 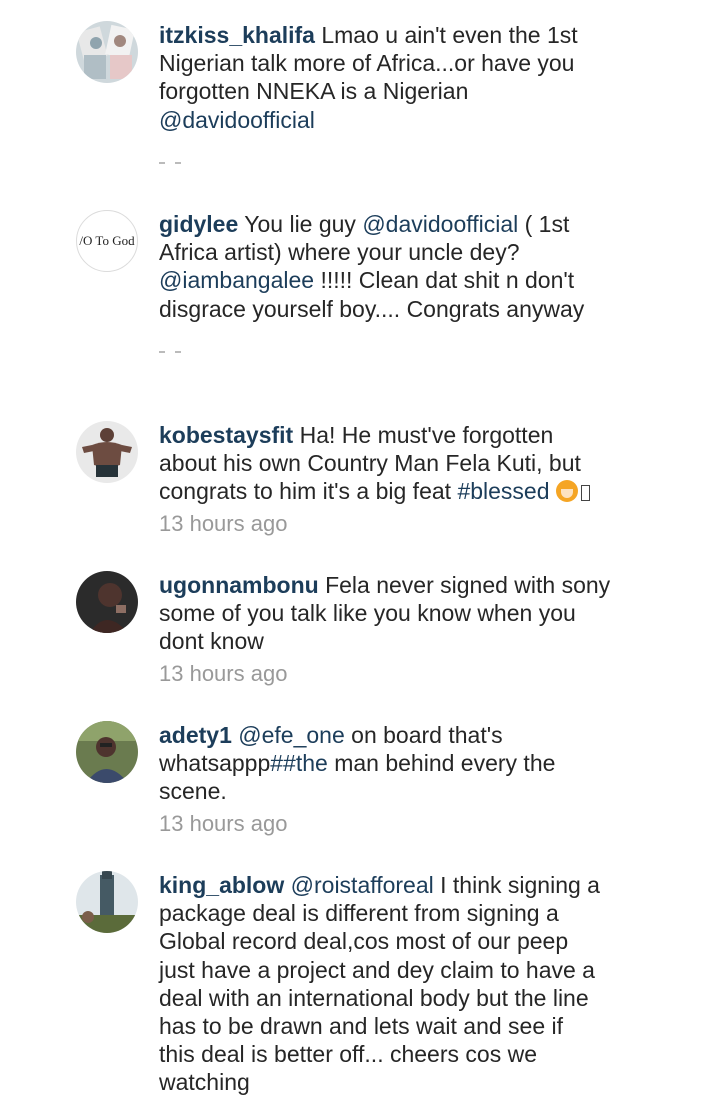 I want to click on comment-text: I think signing a, so click(x=516, y=885).